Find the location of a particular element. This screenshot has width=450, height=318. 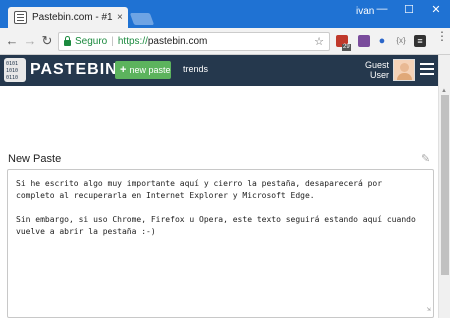

url-protocol: https:// is located at coordinates (132, 41).